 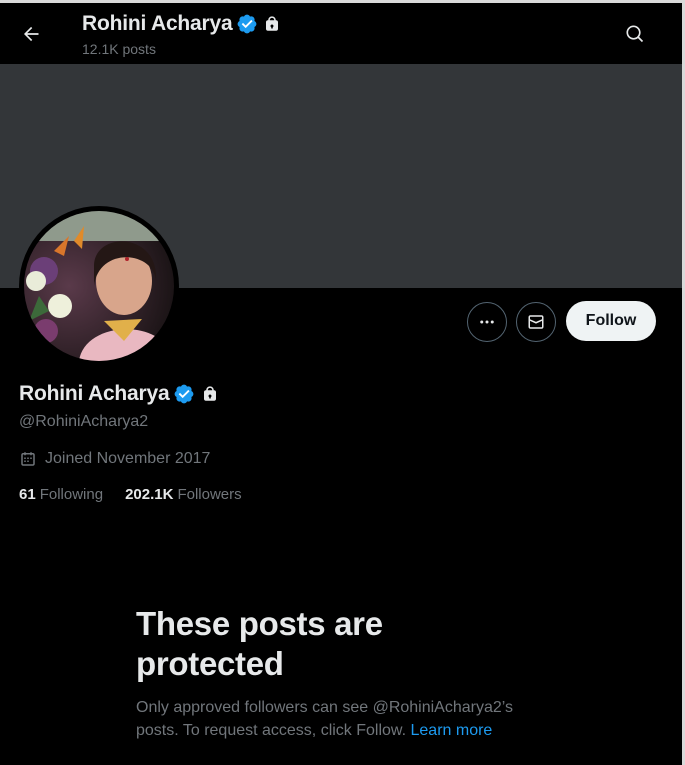 I want to click on back-arrow-icon, so click(x=31, y=34).